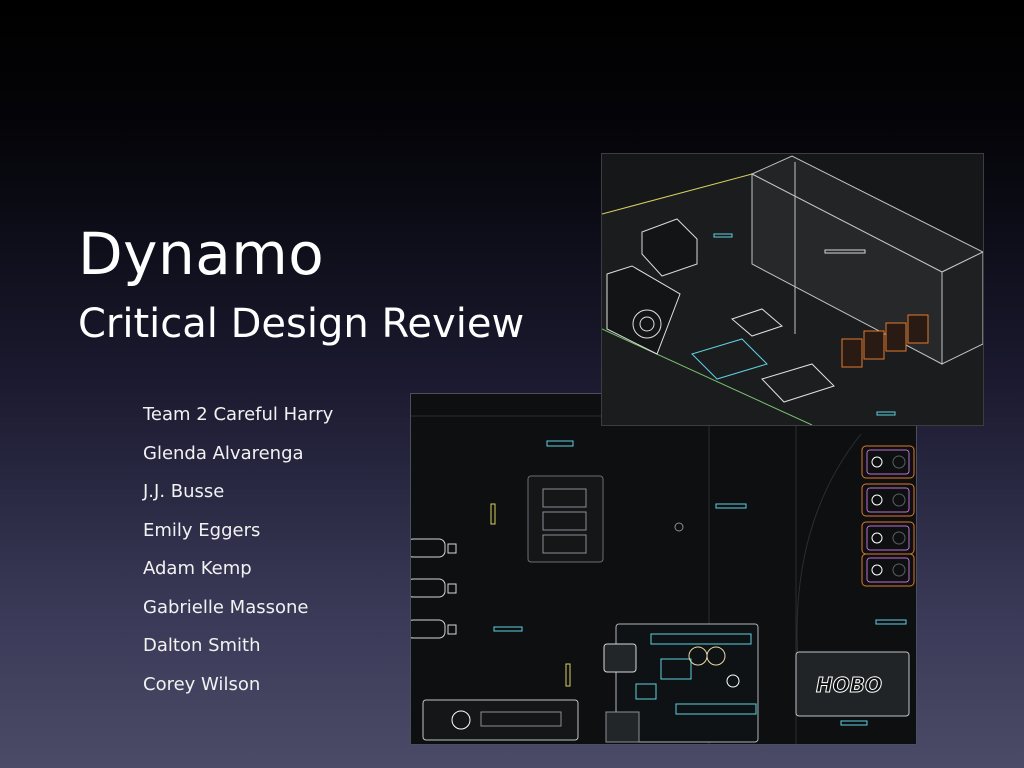 The image size is (1024, 768). What do you see at coordinates (197, 568) in the screenshot?
I see `team-member: Adam Kemp` at bounding box center [197, 568].